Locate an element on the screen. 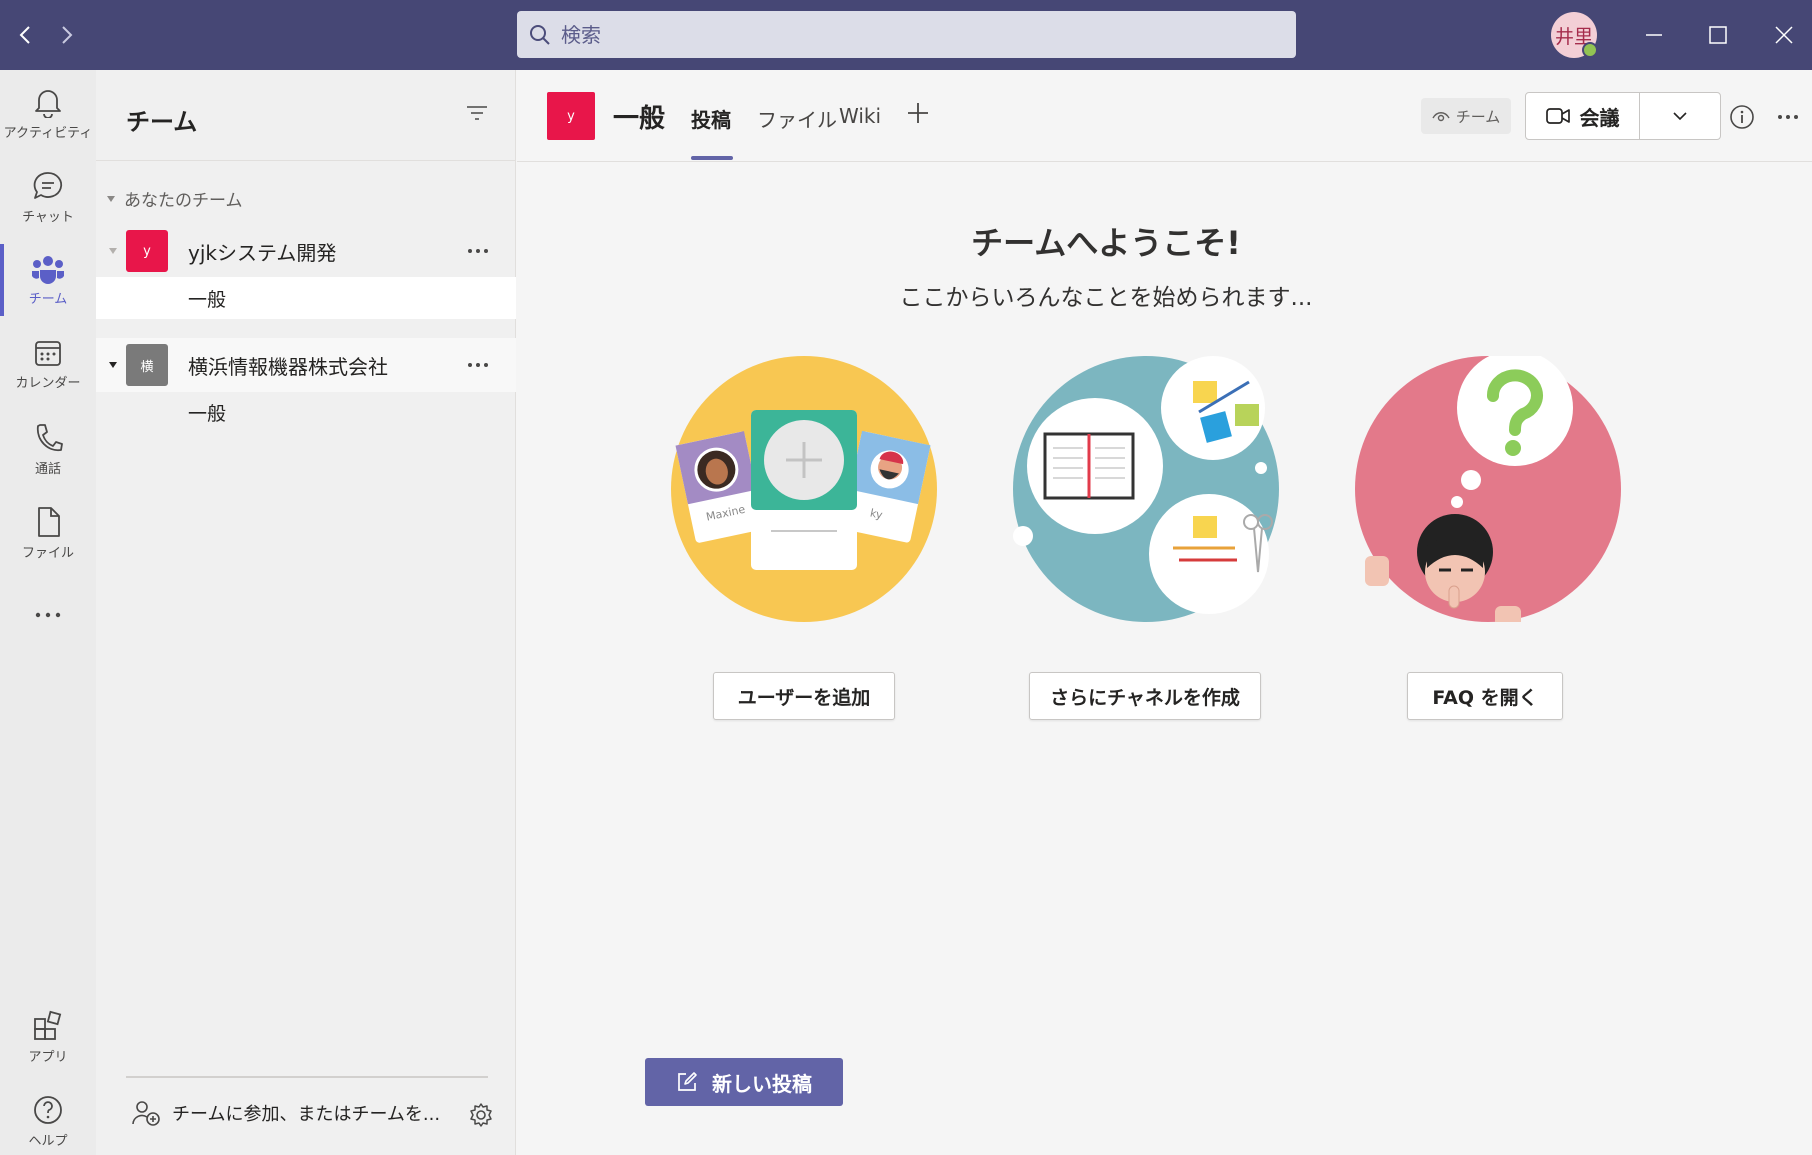 This screenshot has width=1812, height=1155. rail-label: ファイル is located at coordinates (47, 553).